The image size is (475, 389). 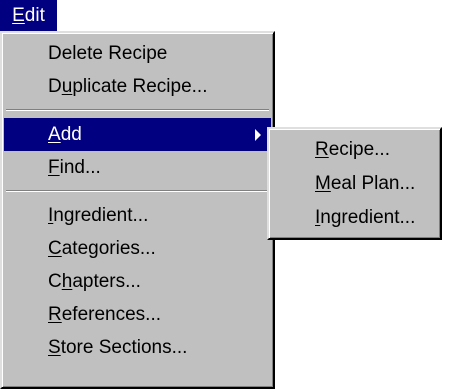 I want to click on menu-edit-rest: dit, so click(x=34, y=15).